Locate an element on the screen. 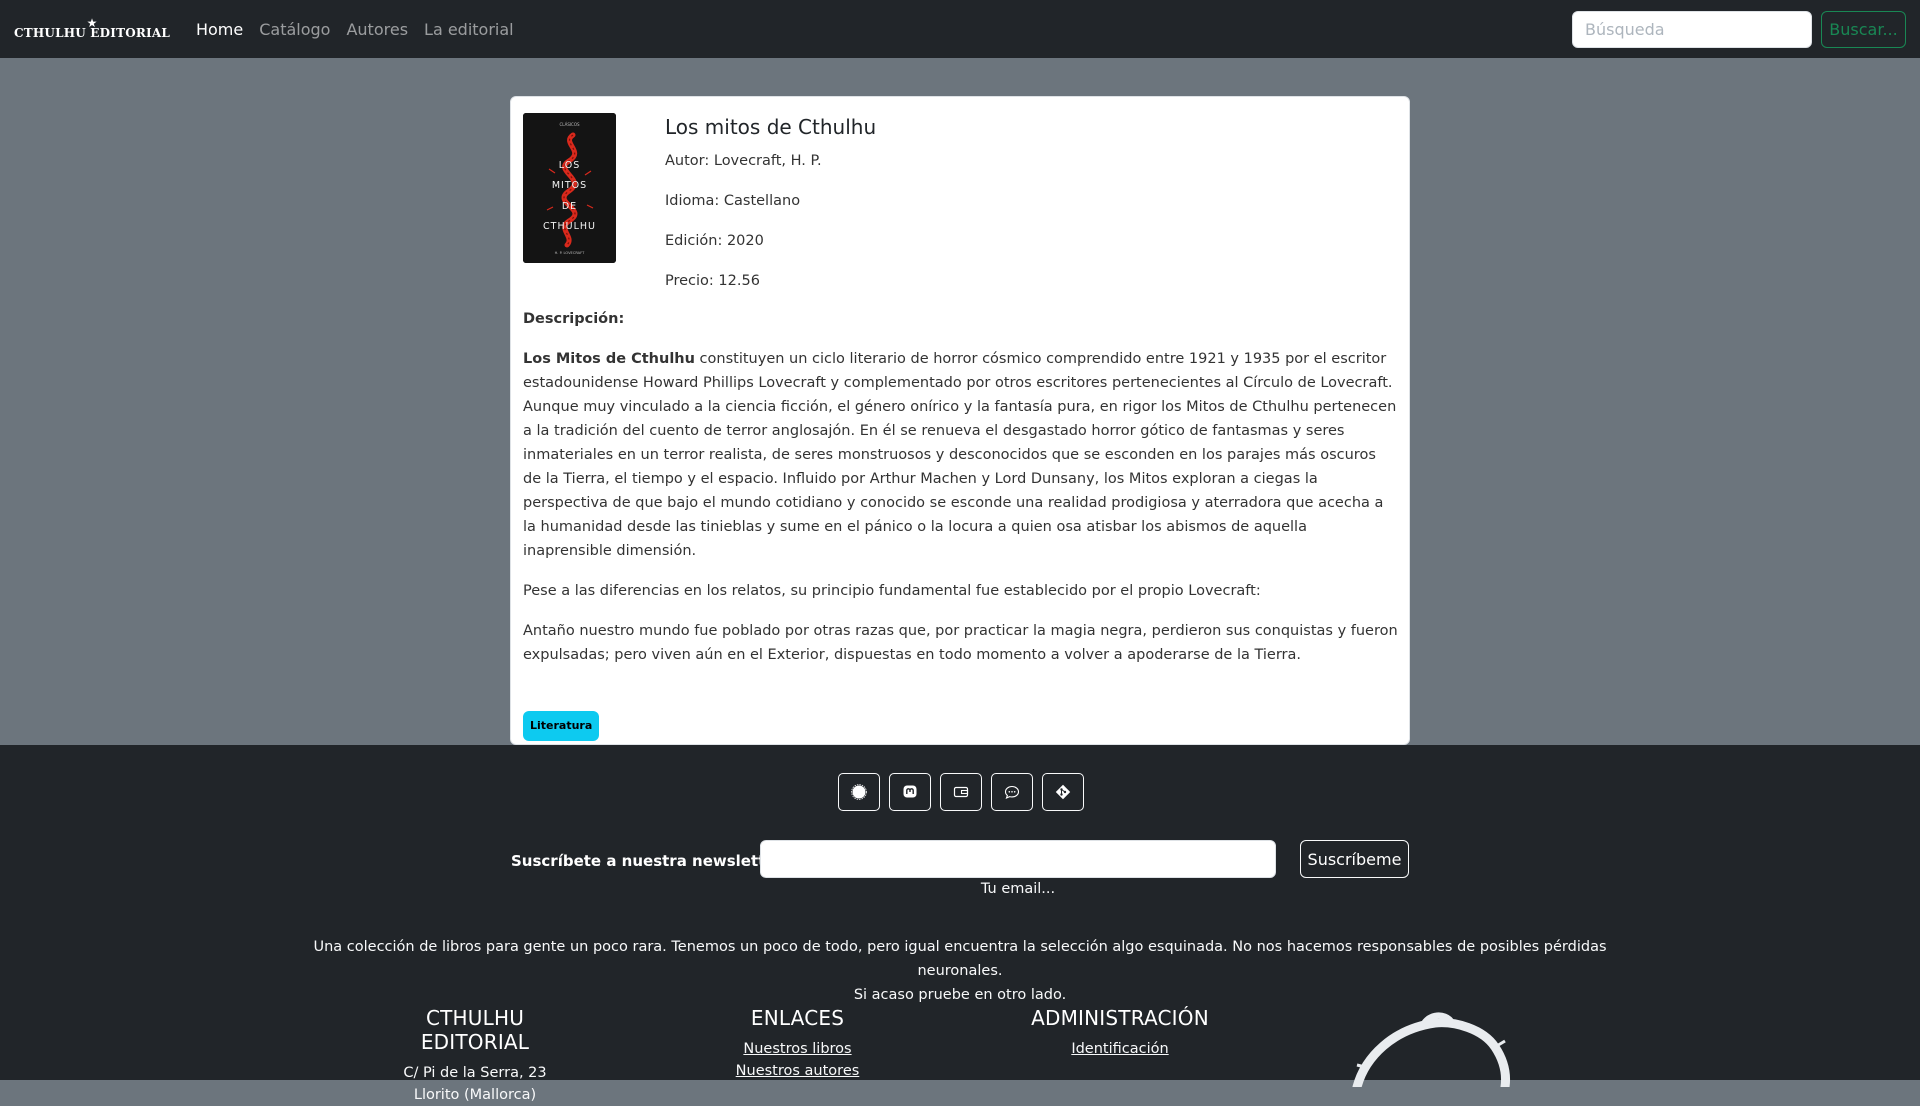 Image resolution: width=1920 pixels, height=1106 pixels. wallet-button is located at coordinates (961, 792).